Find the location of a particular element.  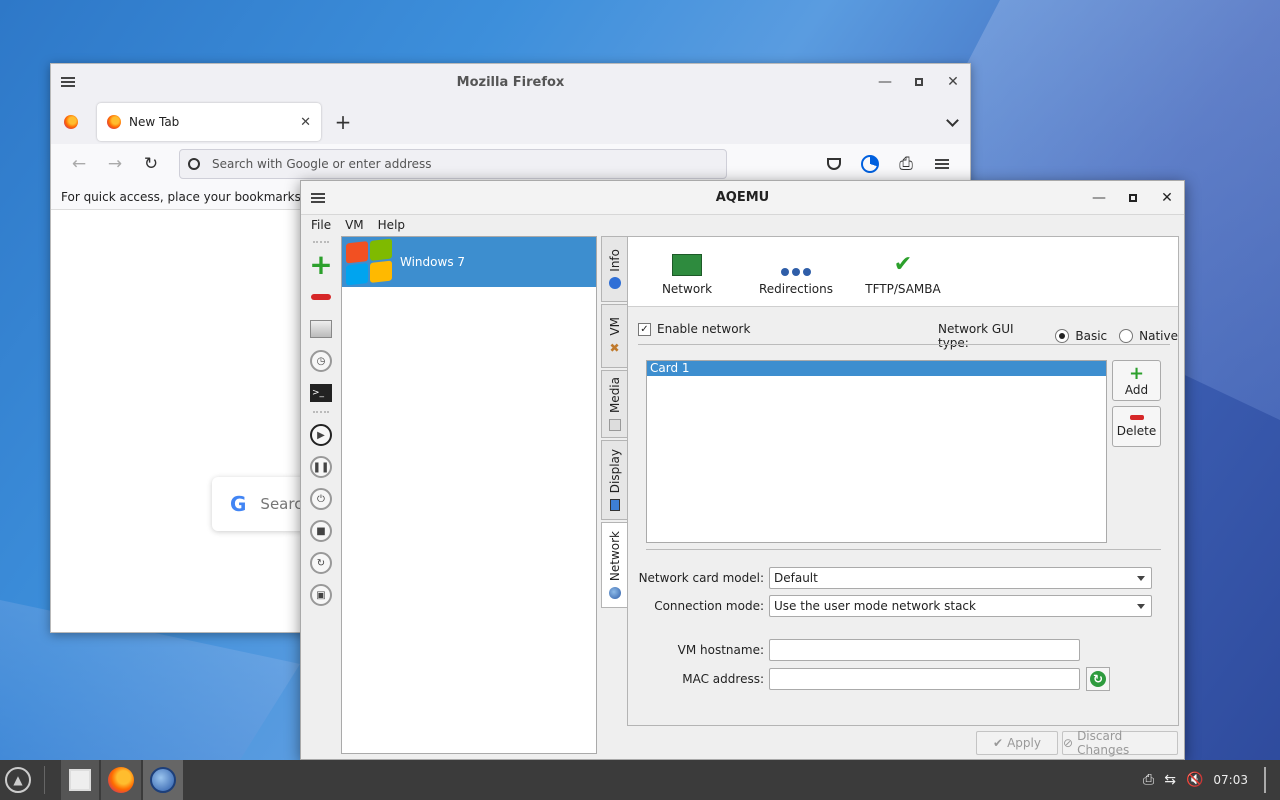

reset-icon: ↻ is located at coordinates (321, 563).